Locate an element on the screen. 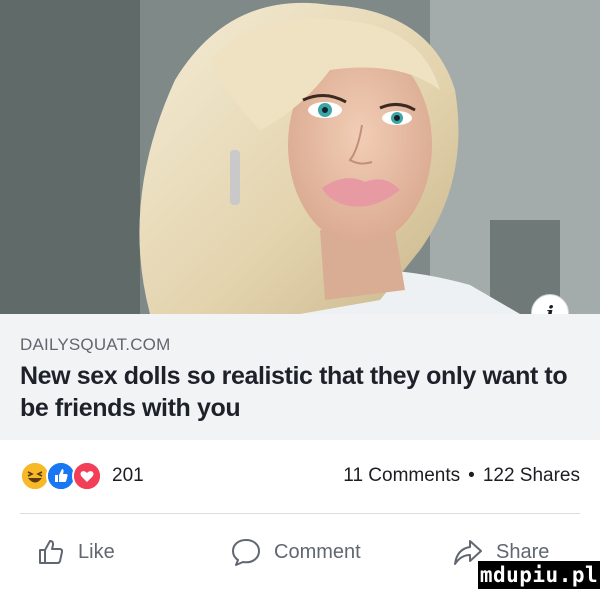 The height and width of the screenshot is (589, 600). shares-count: 122 Shares is located at coordinates (531, 476).